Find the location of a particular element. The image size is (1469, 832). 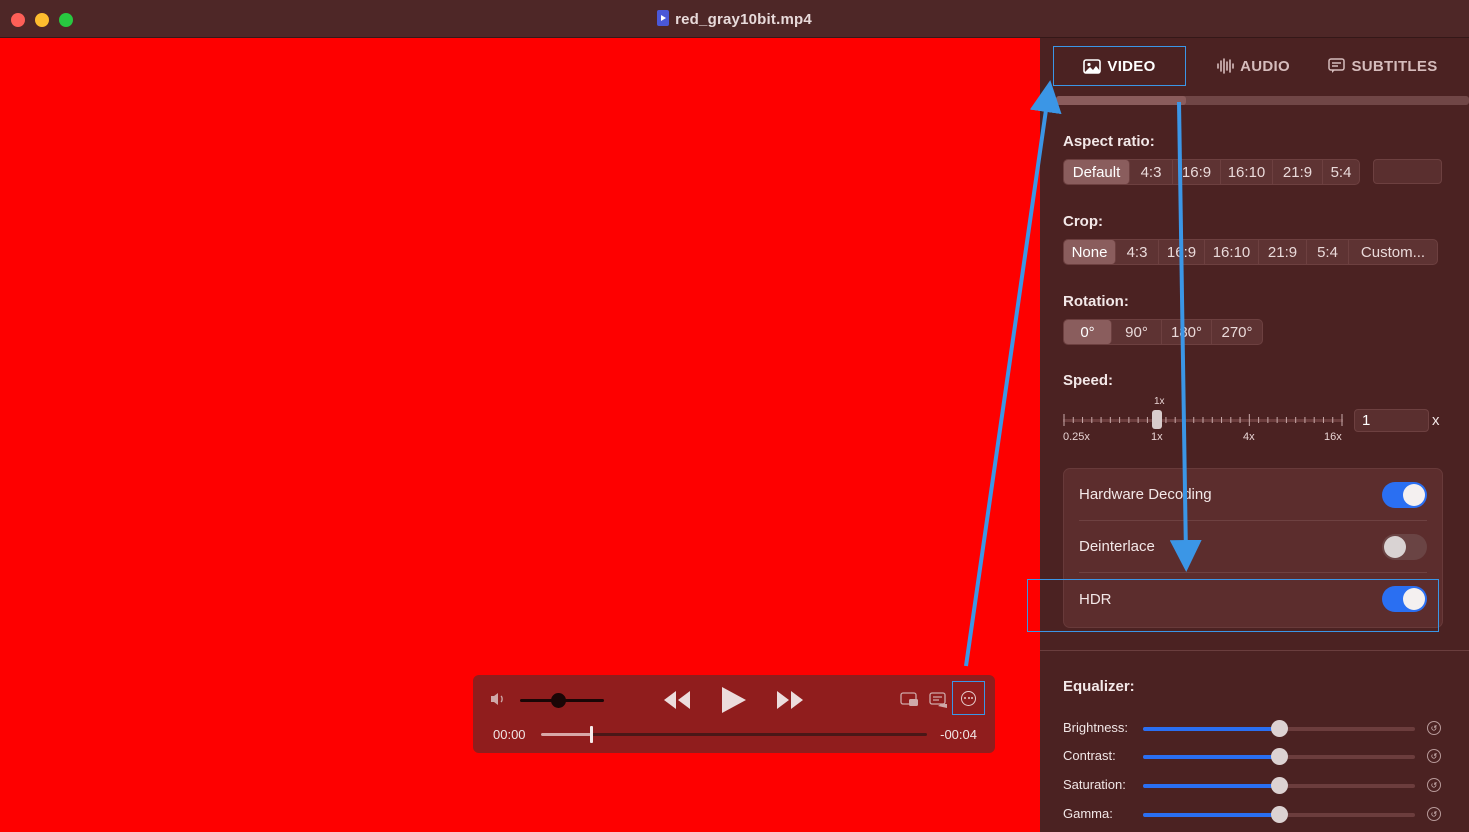

settings-tabs: VIDEO AUDIO SUBTITLES is located at coordinates (1254, 70).